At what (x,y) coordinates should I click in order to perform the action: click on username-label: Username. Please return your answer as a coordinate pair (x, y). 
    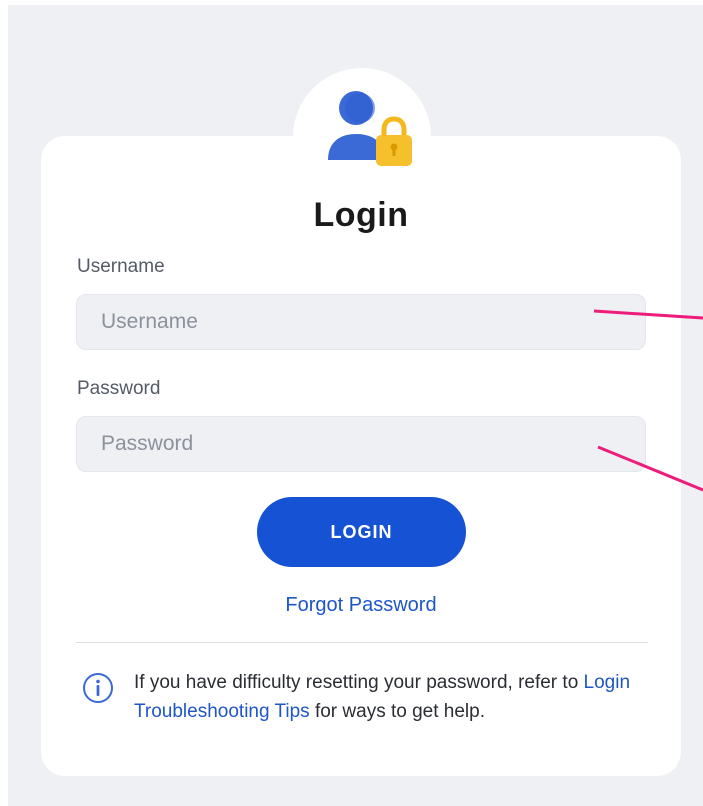
    Looking at the image, I should click on (121, 266).